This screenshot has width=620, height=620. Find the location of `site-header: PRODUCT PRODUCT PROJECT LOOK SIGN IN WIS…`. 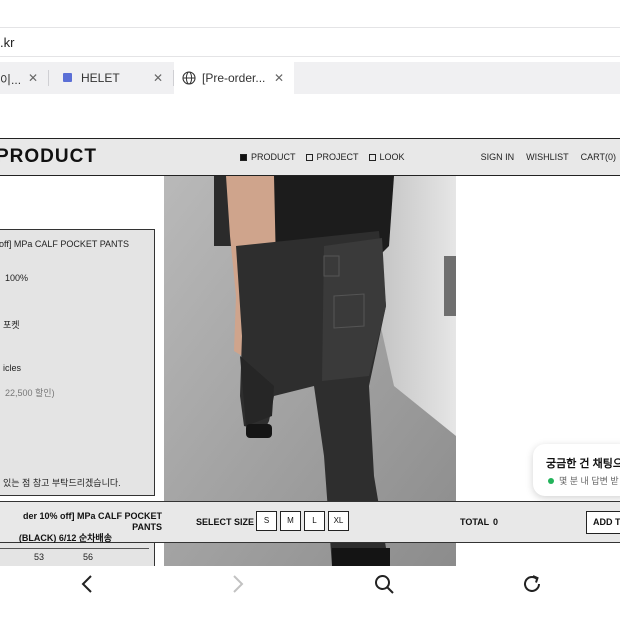

site-header: PRODUCT PRODUCT PROJECT LOOK SIGN IN WIS… is located at coordinates (310, 157).